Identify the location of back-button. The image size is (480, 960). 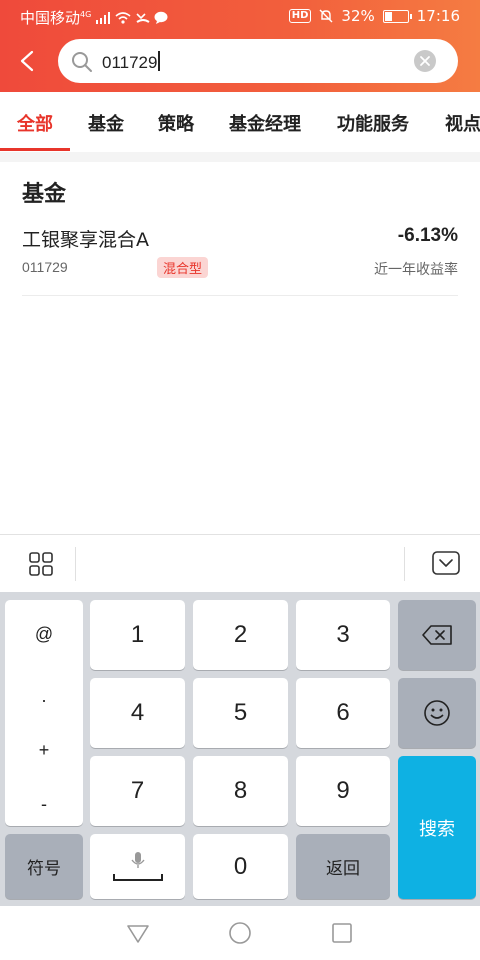
(27, 61).